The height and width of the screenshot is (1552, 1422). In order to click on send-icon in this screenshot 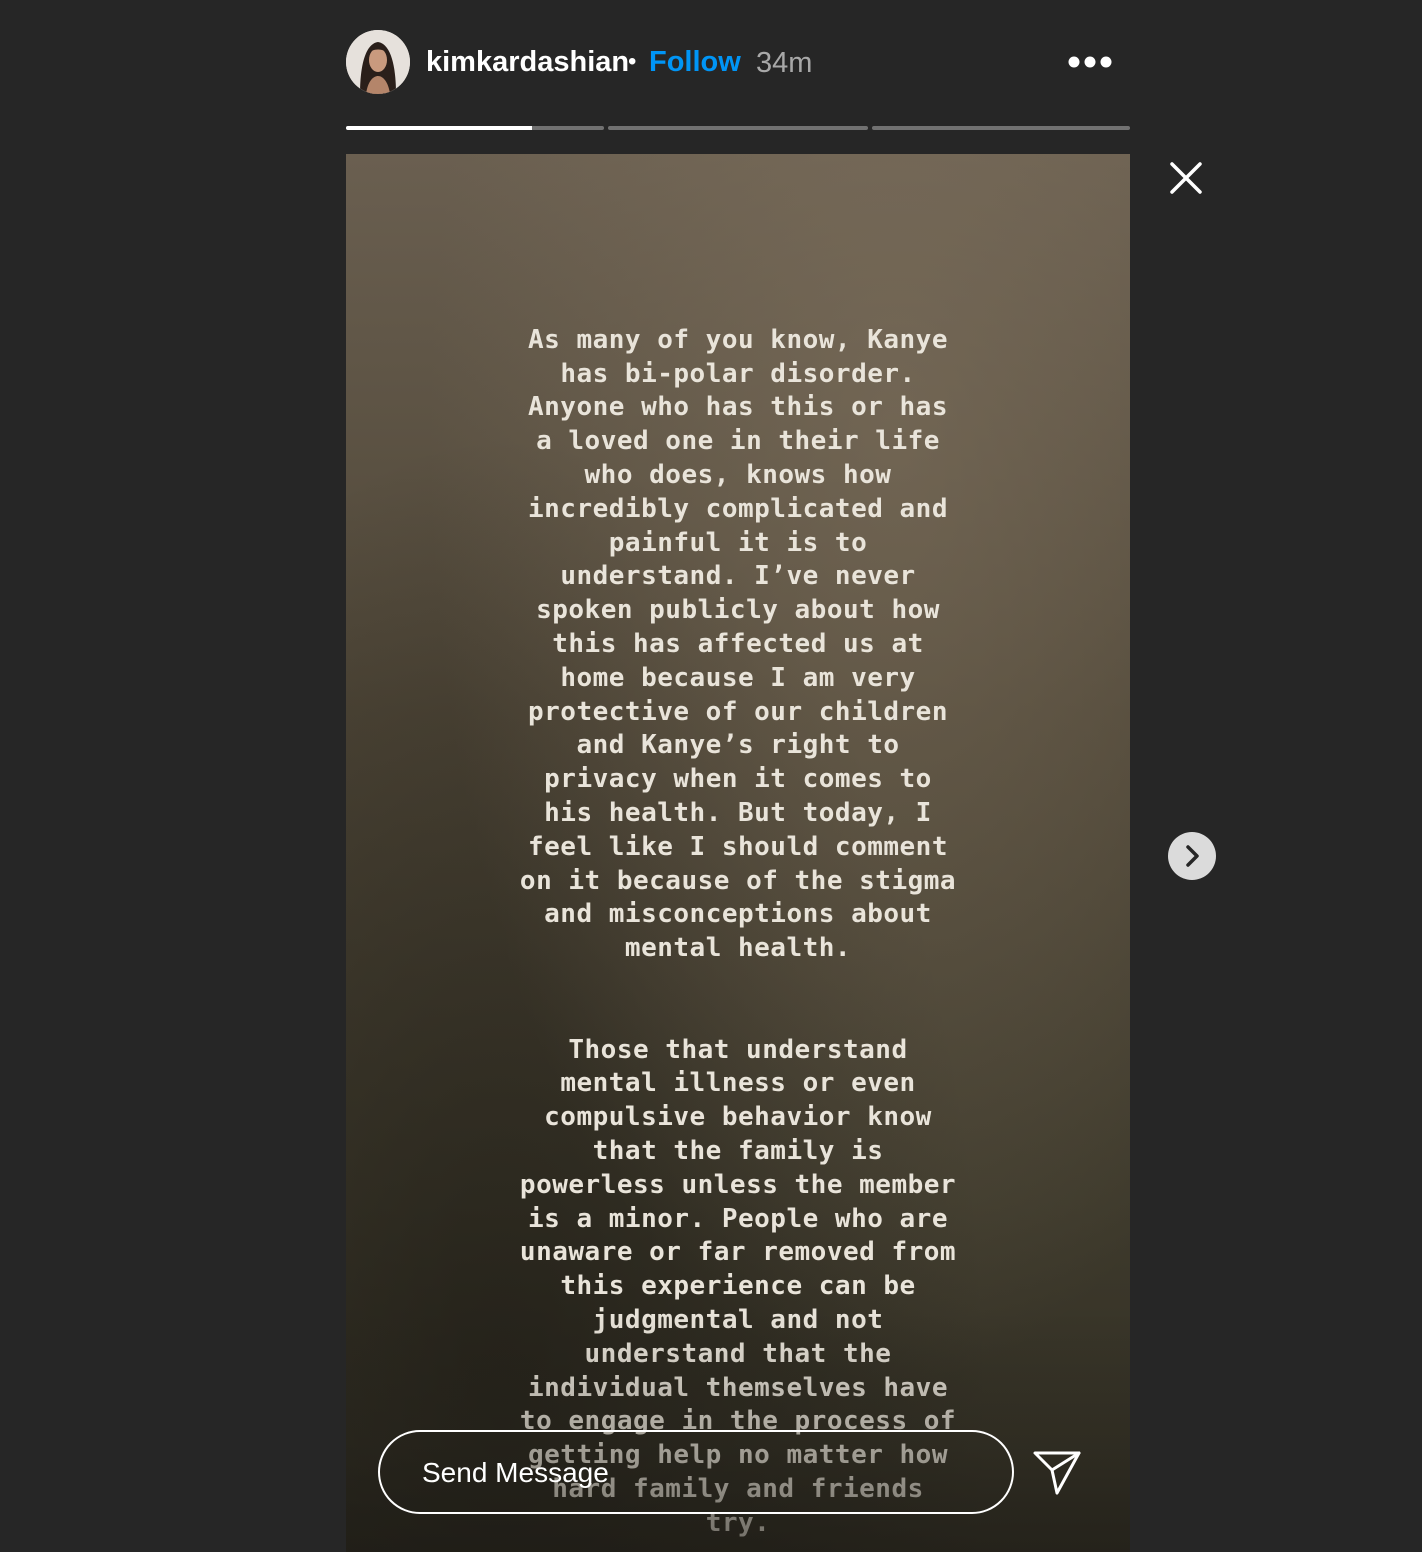, I will do `click(1057, 1473)`.